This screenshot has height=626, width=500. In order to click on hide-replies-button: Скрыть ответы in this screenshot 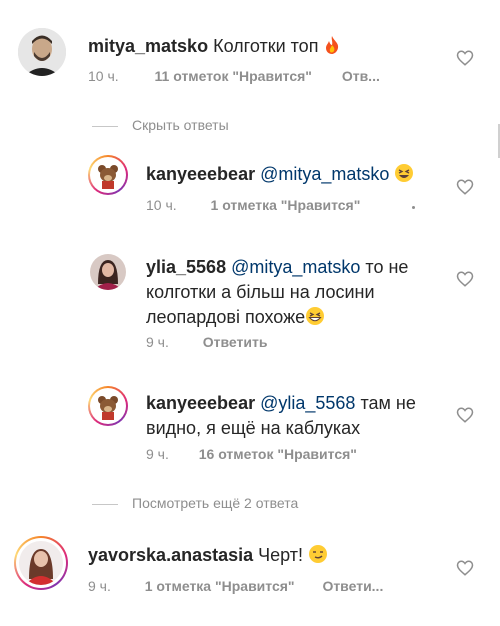, I will do `click(160, 125)`.